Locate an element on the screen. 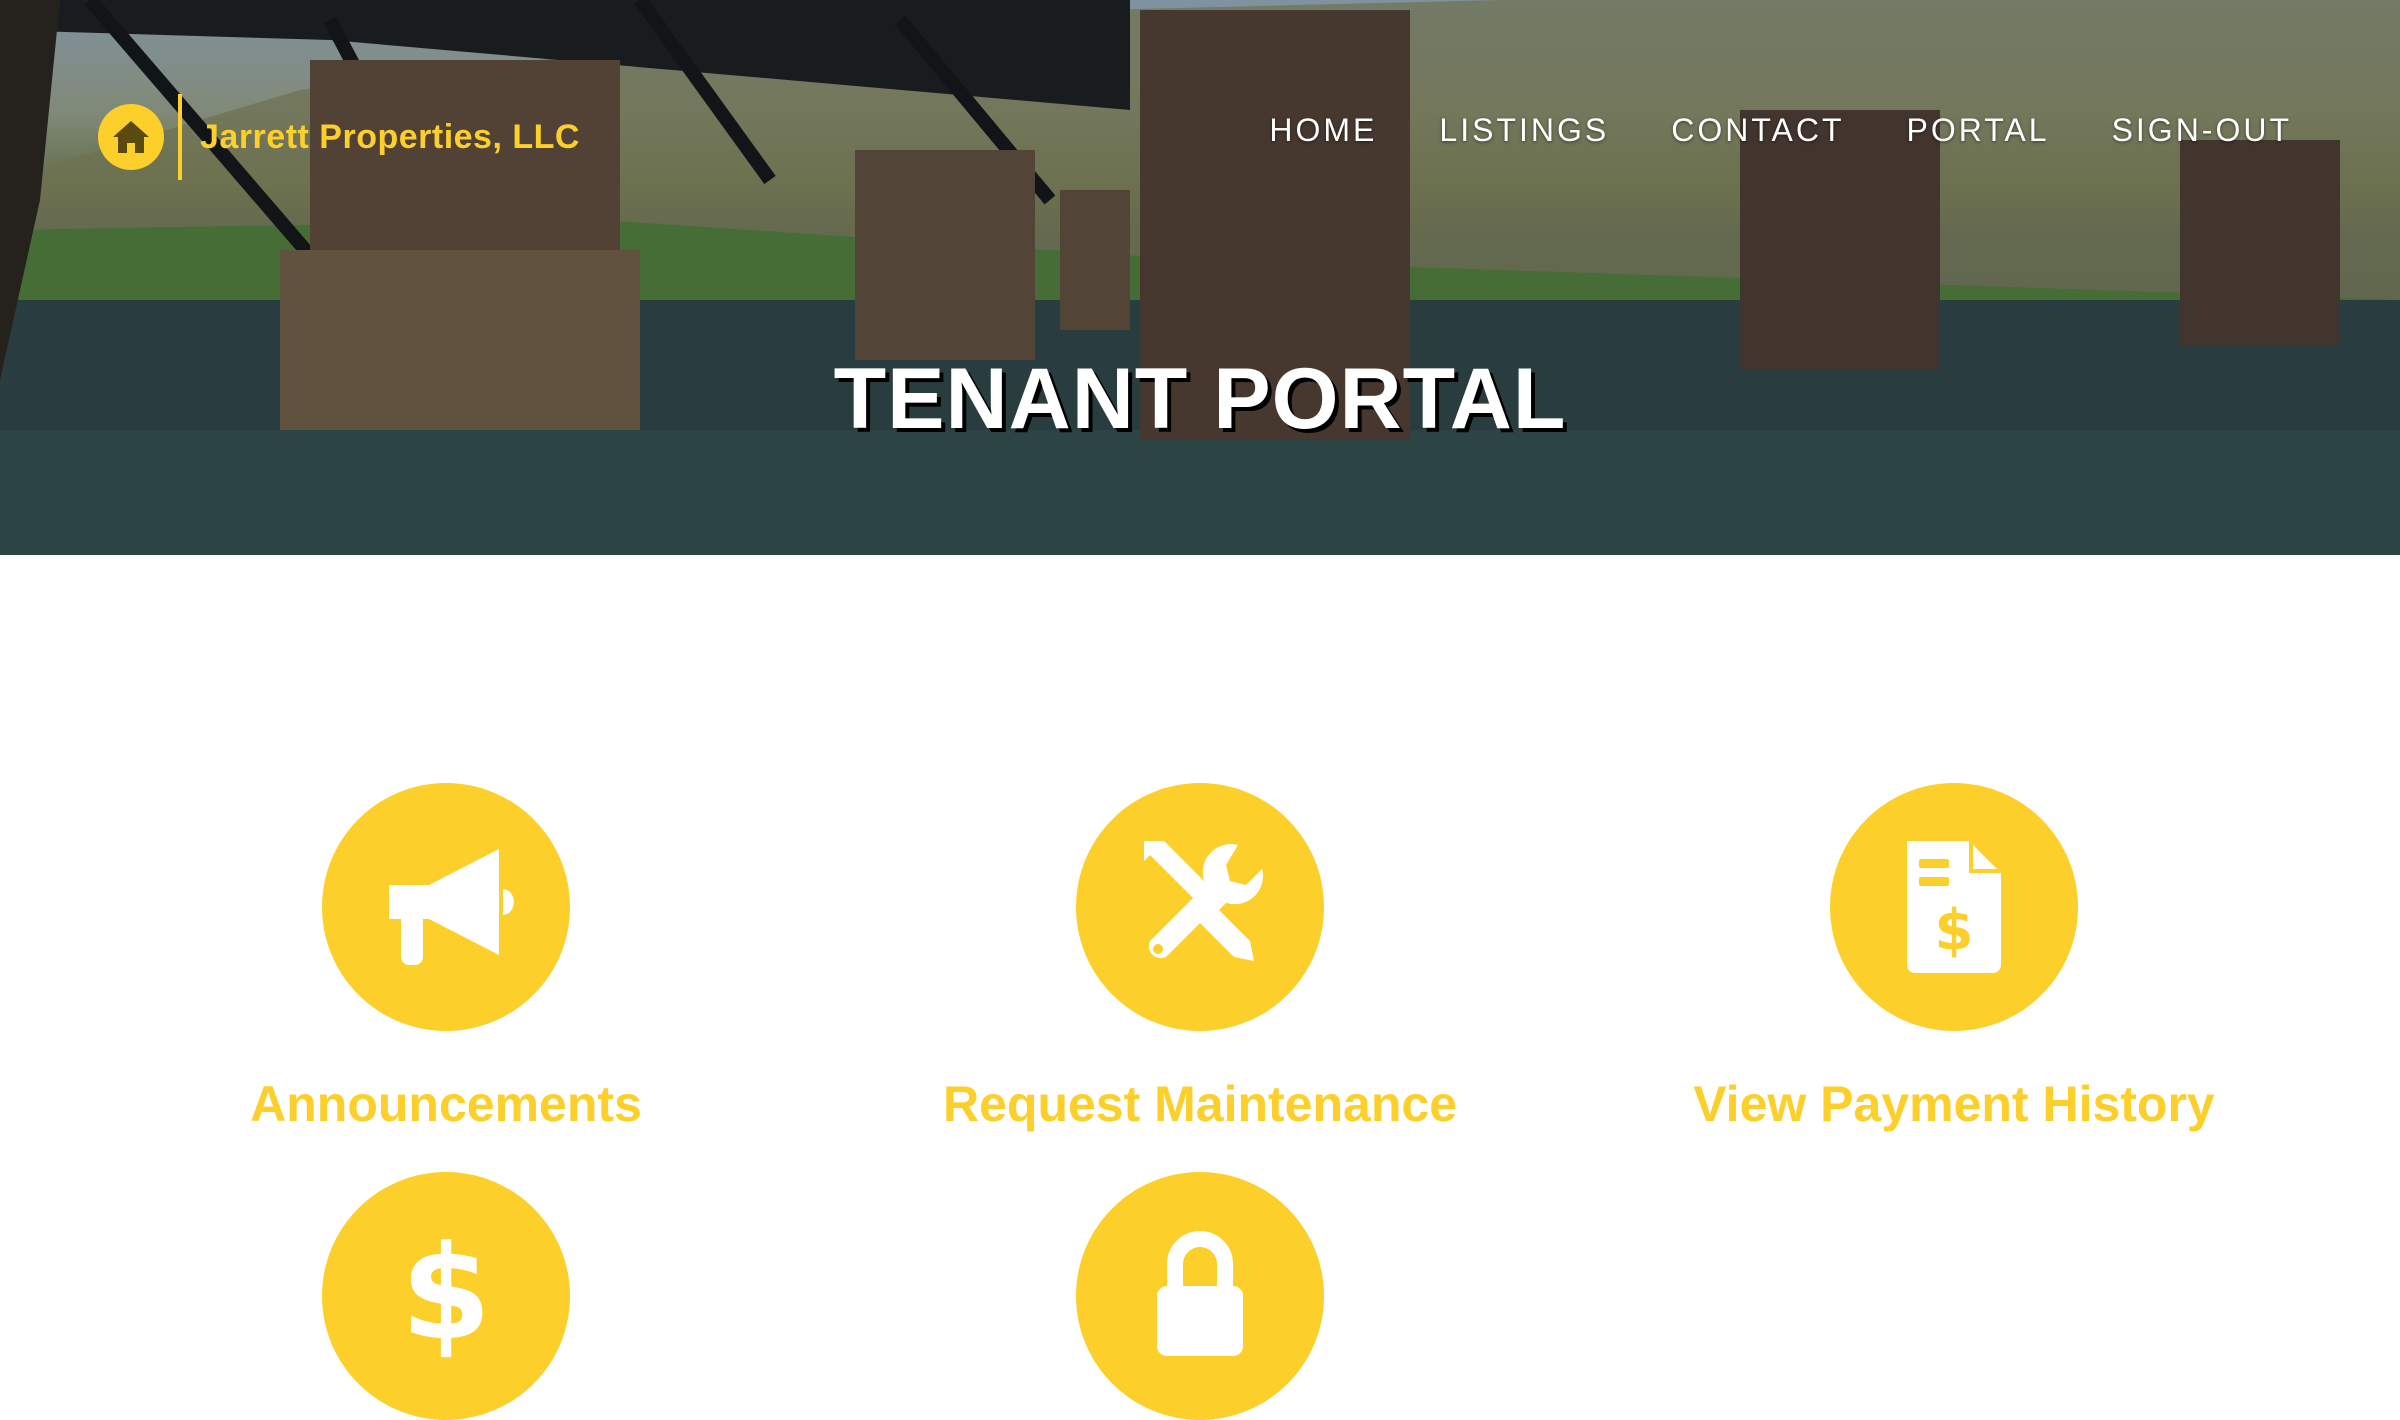 The image size is (2400, 1420). nav-contact: CONTACT is located at coordinates (1757, 130).